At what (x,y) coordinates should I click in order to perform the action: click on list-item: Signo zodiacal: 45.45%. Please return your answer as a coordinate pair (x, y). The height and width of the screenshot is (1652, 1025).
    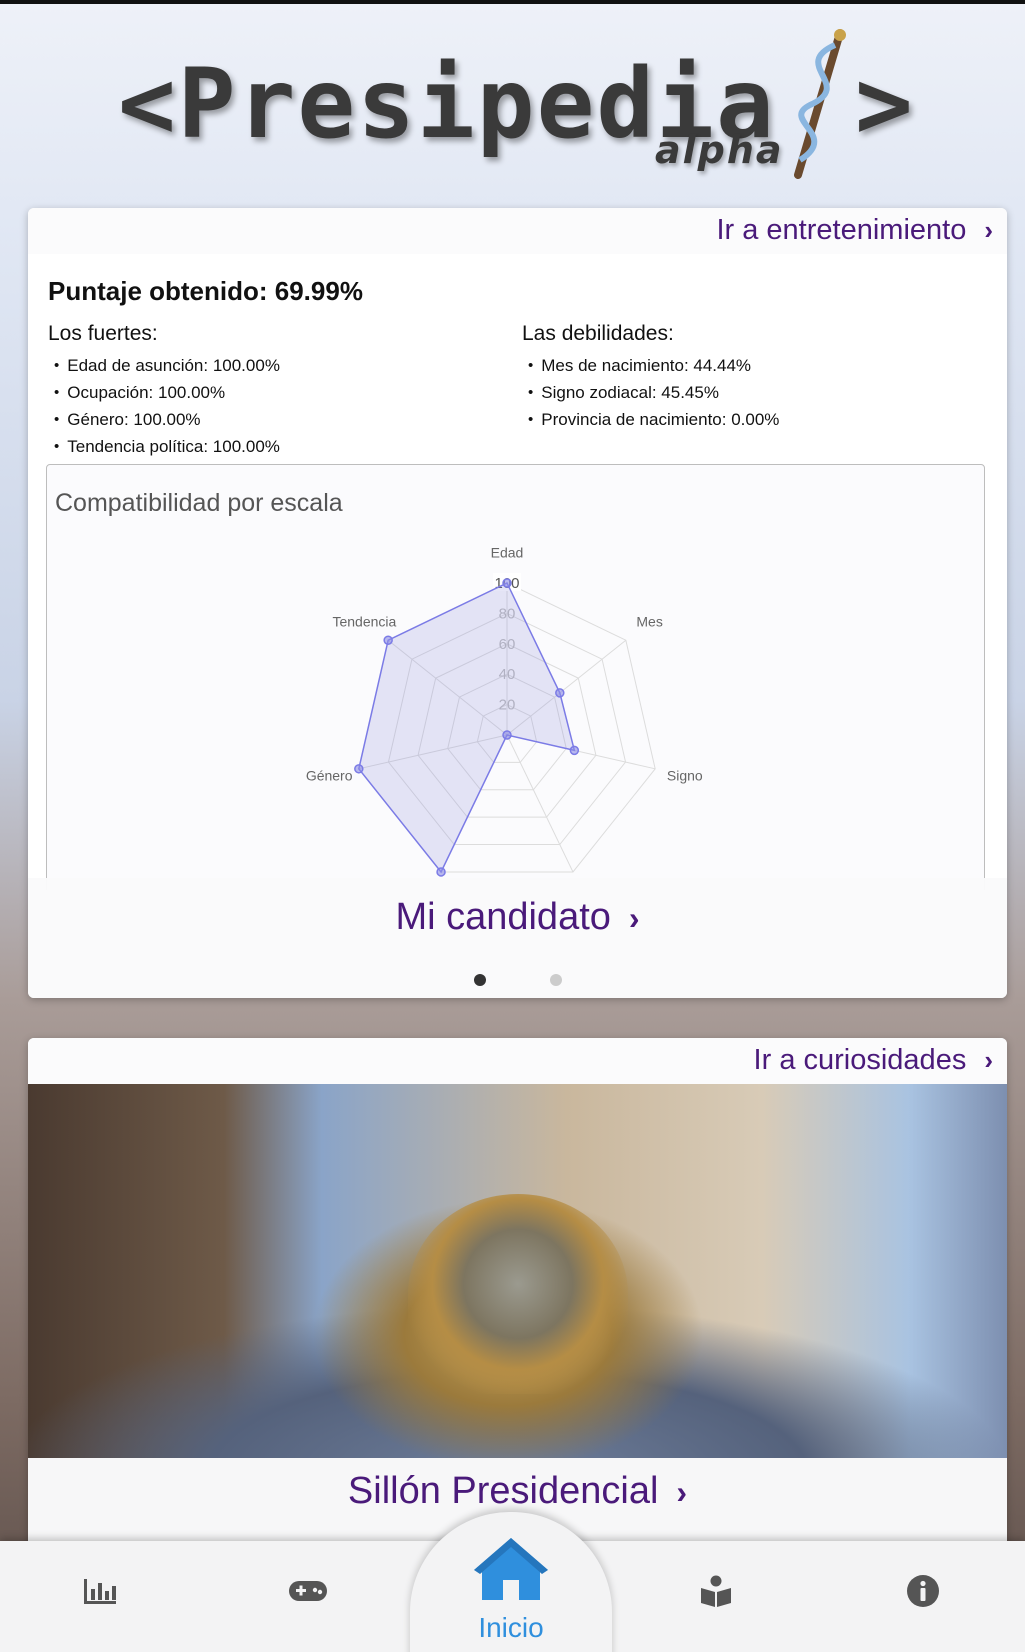
    Looking at the image, I should click on (650, 392).